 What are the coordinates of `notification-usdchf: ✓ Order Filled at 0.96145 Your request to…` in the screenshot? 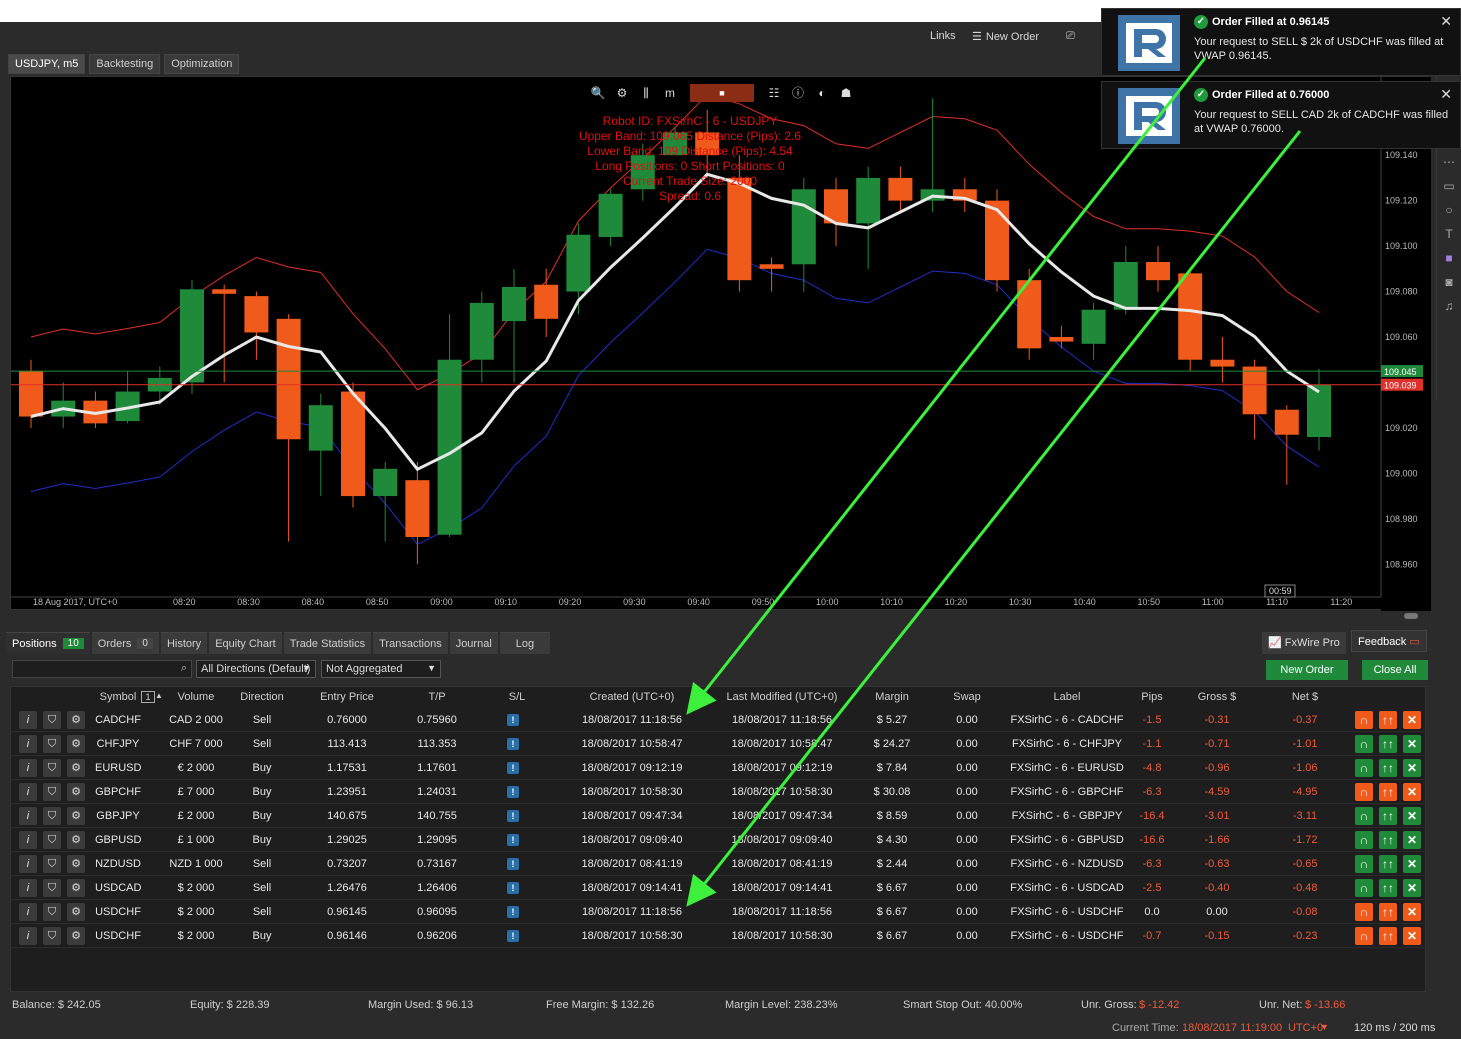 It's located at (1281, 42).